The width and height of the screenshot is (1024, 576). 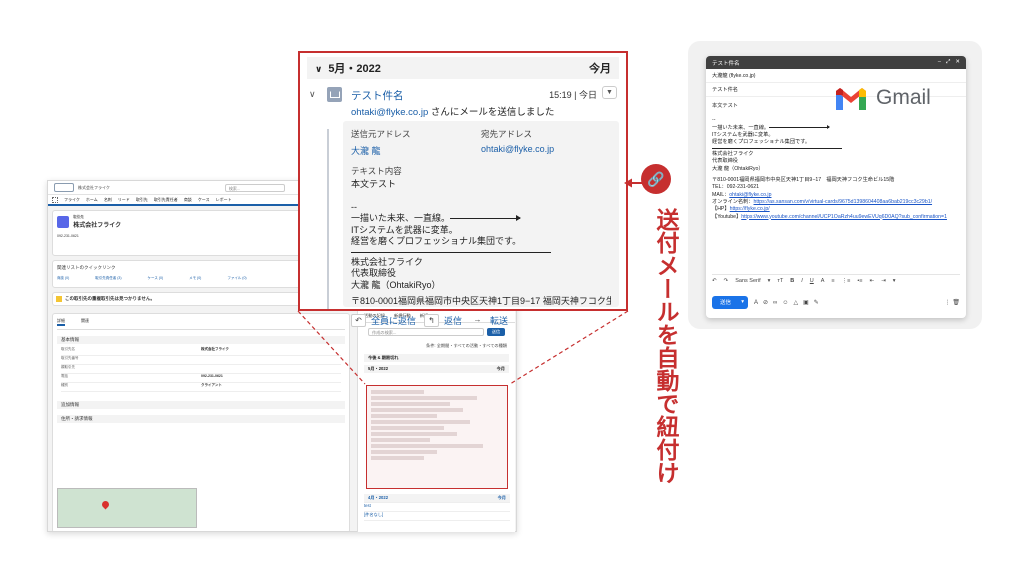 I want to click on nav-item: 取引先, so click(x=142, y=200).